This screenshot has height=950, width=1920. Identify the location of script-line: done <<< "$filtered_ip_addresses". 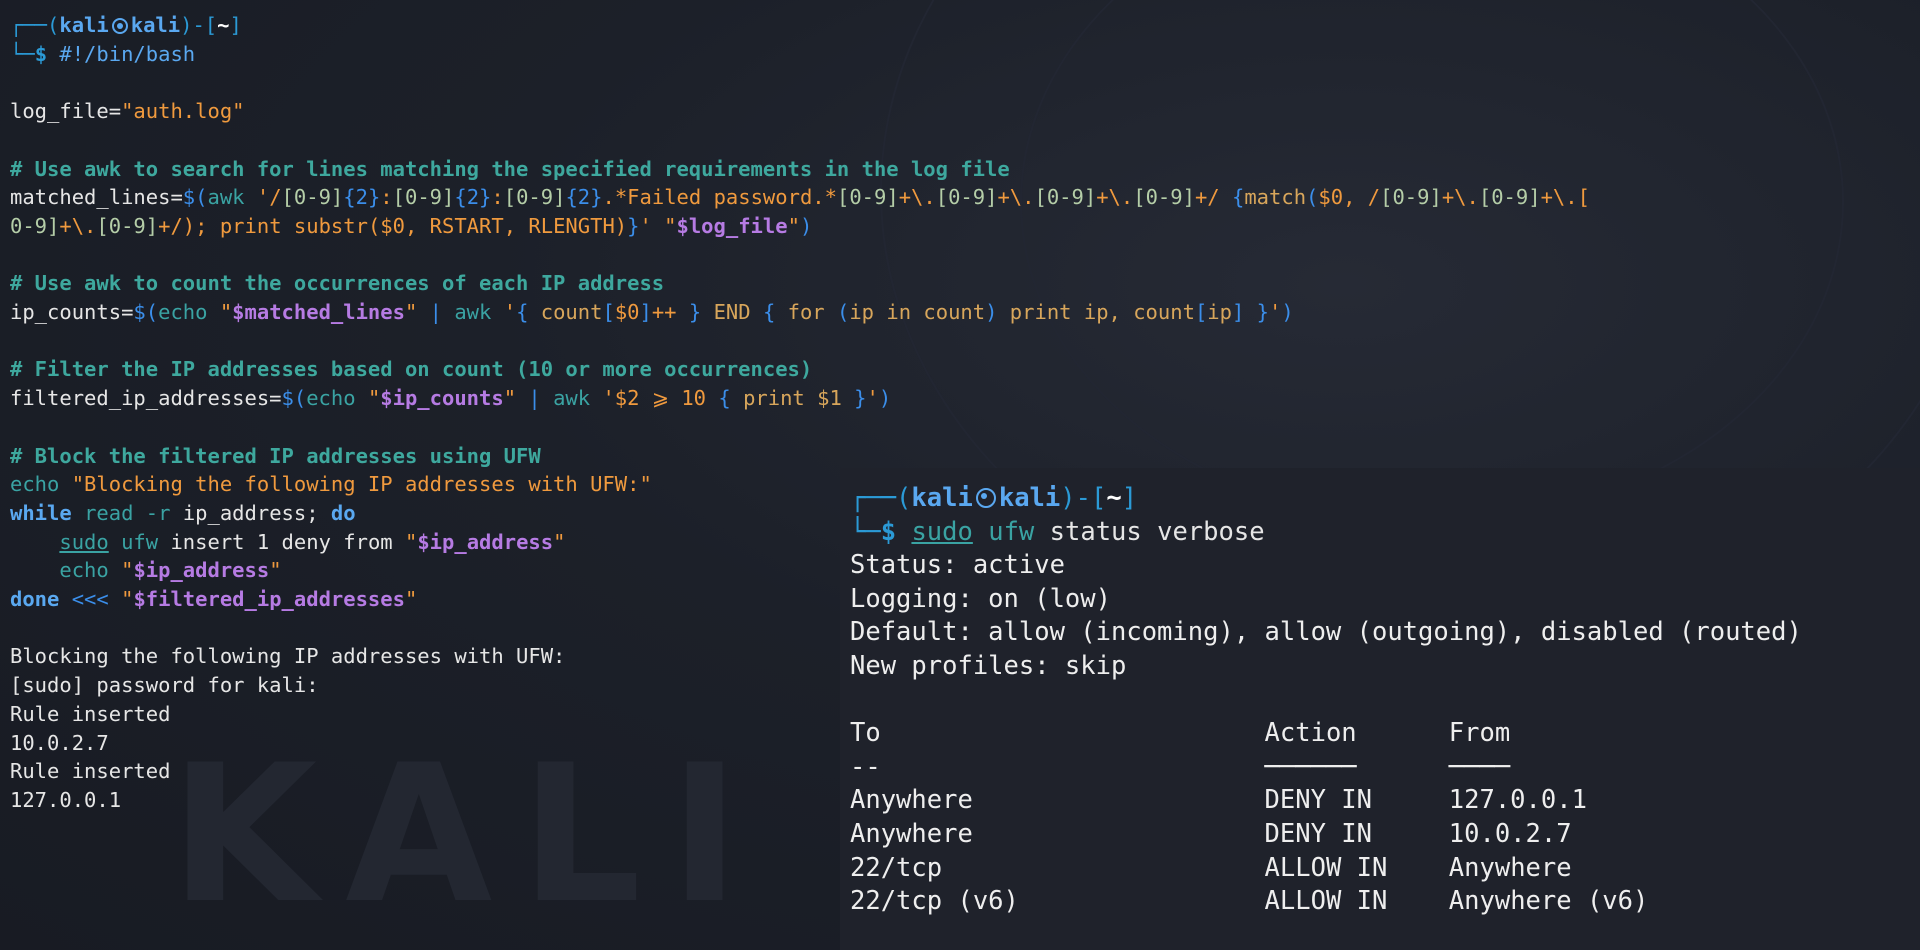
(214, 599).